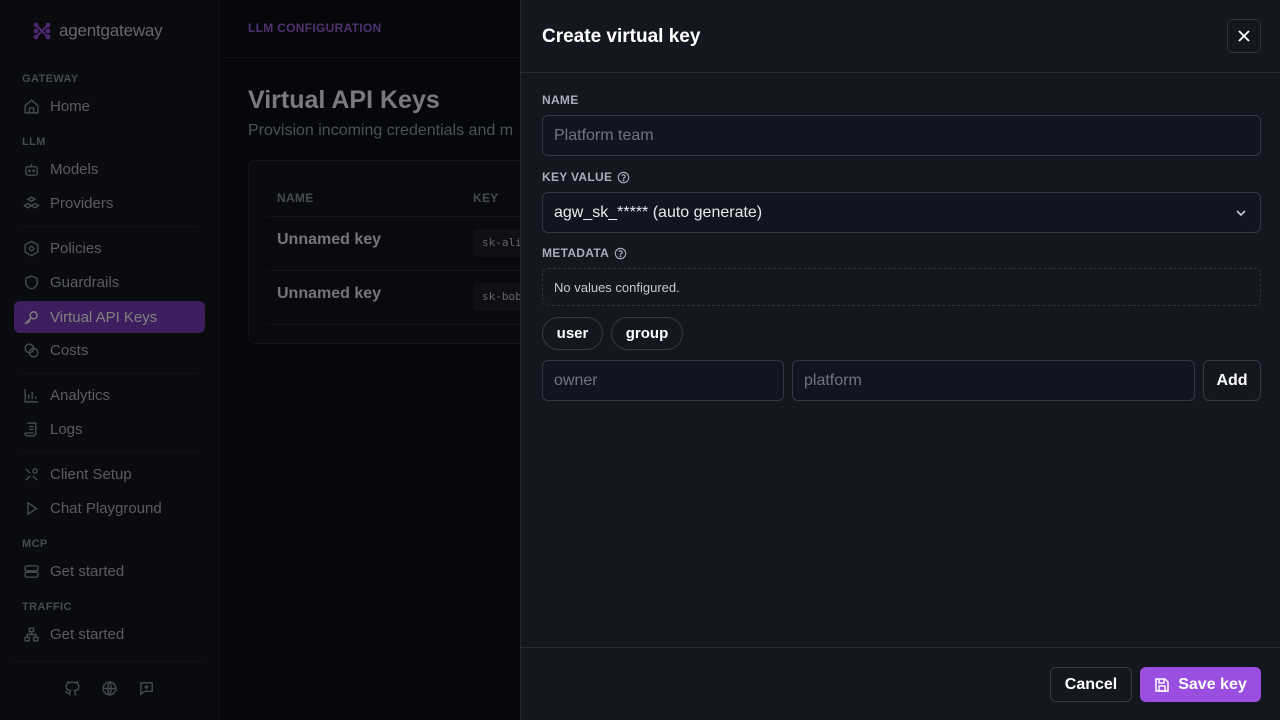 The image size is (1280, 720). I want to click on drawer-title: Create virtual key, so click(621, 36).